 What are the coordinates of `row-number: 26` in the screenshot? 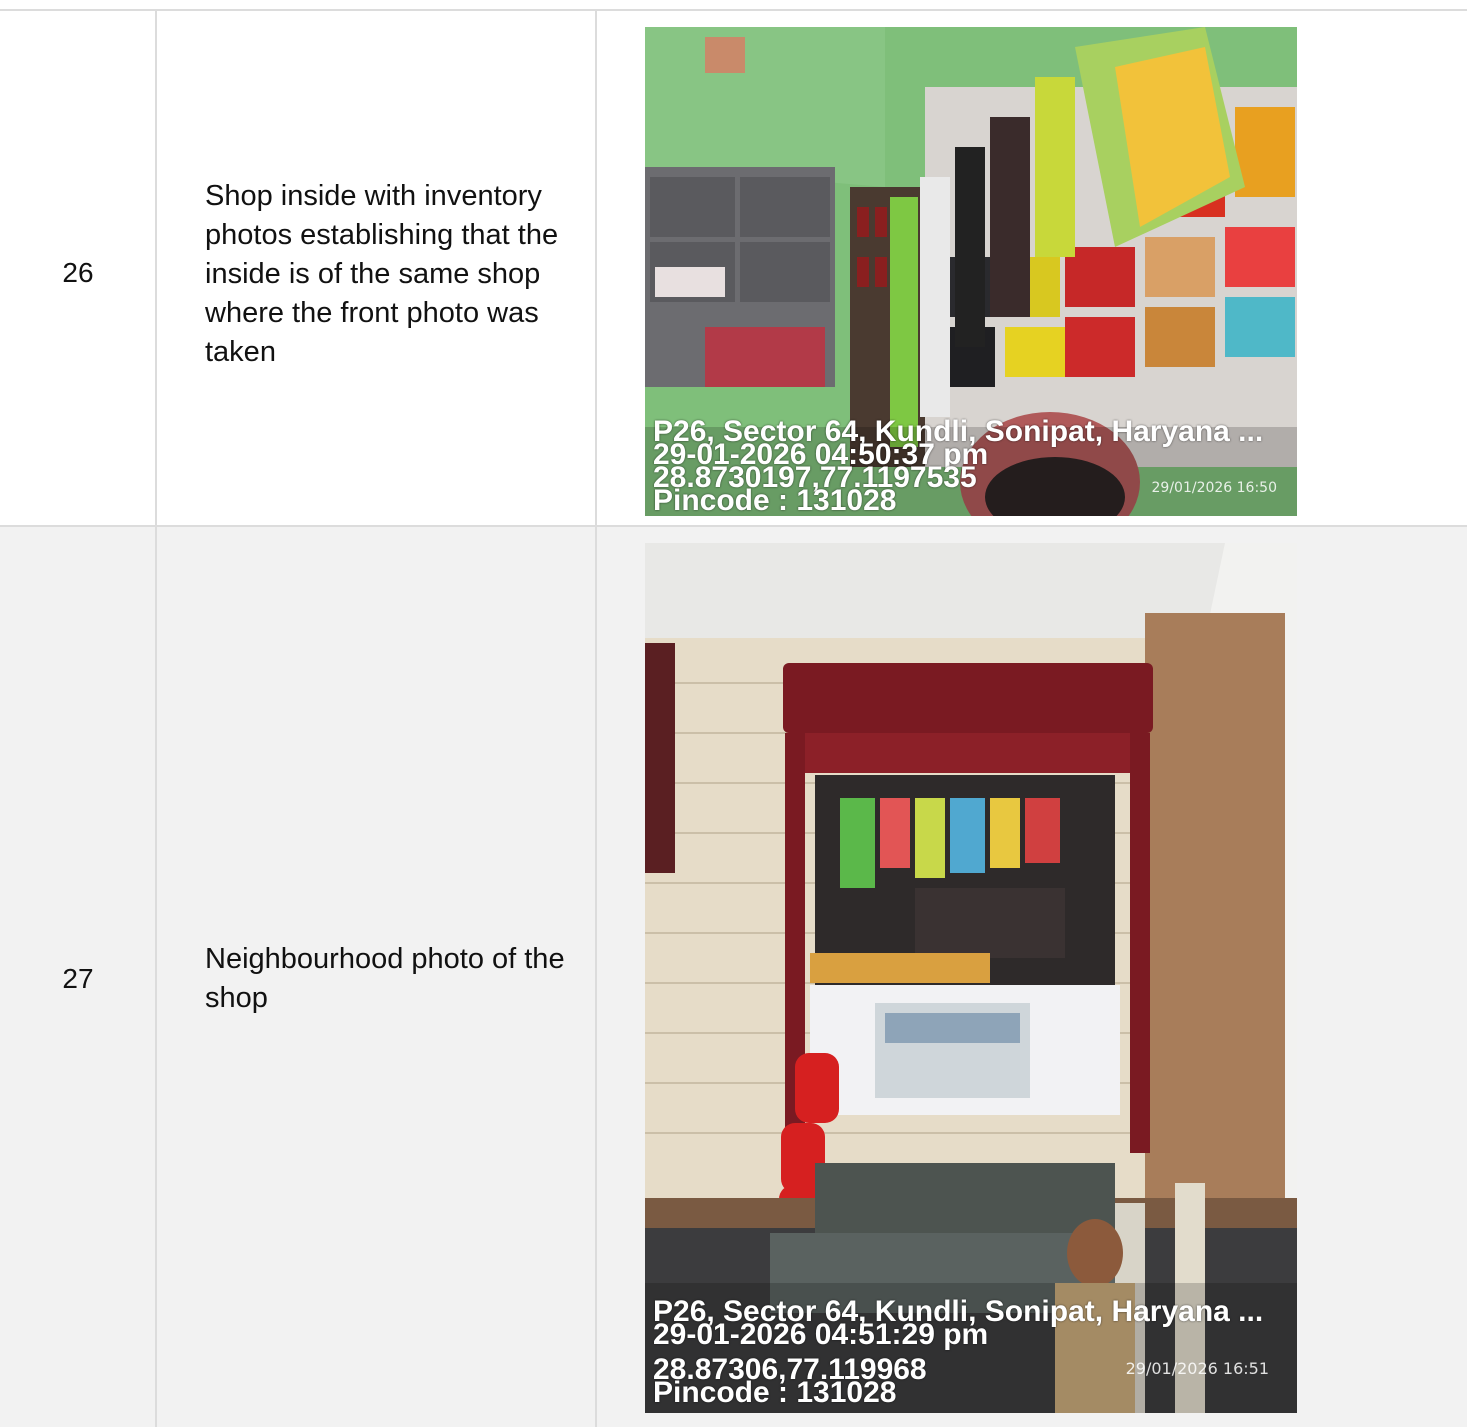 It's located at (78, 272).